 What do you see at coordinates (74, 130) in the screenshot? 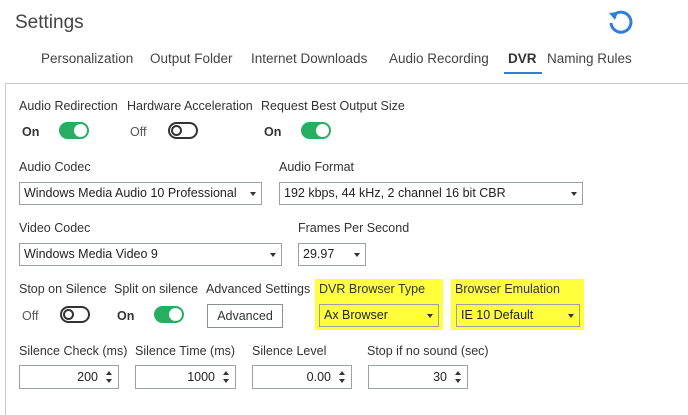
I see `audio-redirection-toggle` at bounding box center [74, 130].